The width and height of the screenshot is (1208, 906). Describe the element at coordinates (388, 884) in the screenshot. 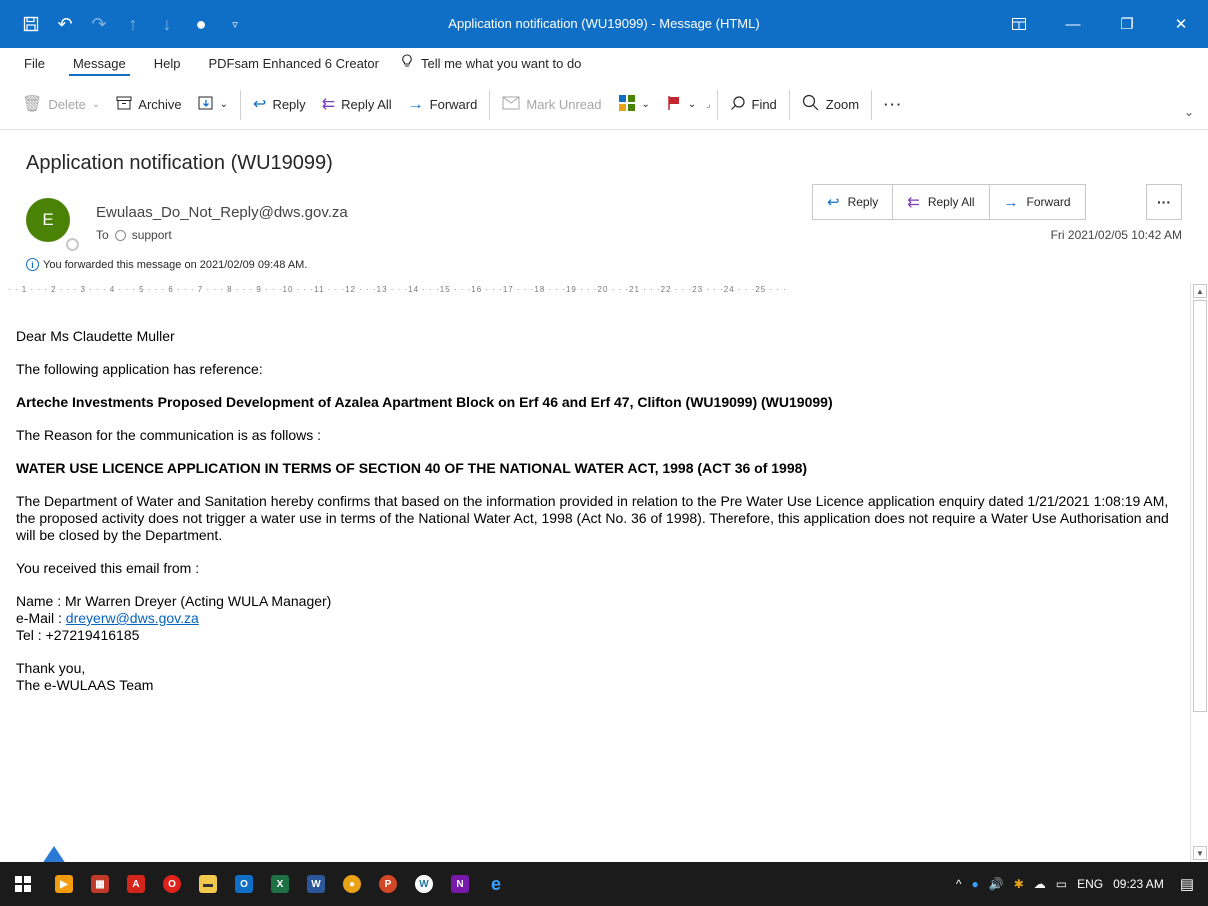

I see `powerpoint-icon: P` at that location.